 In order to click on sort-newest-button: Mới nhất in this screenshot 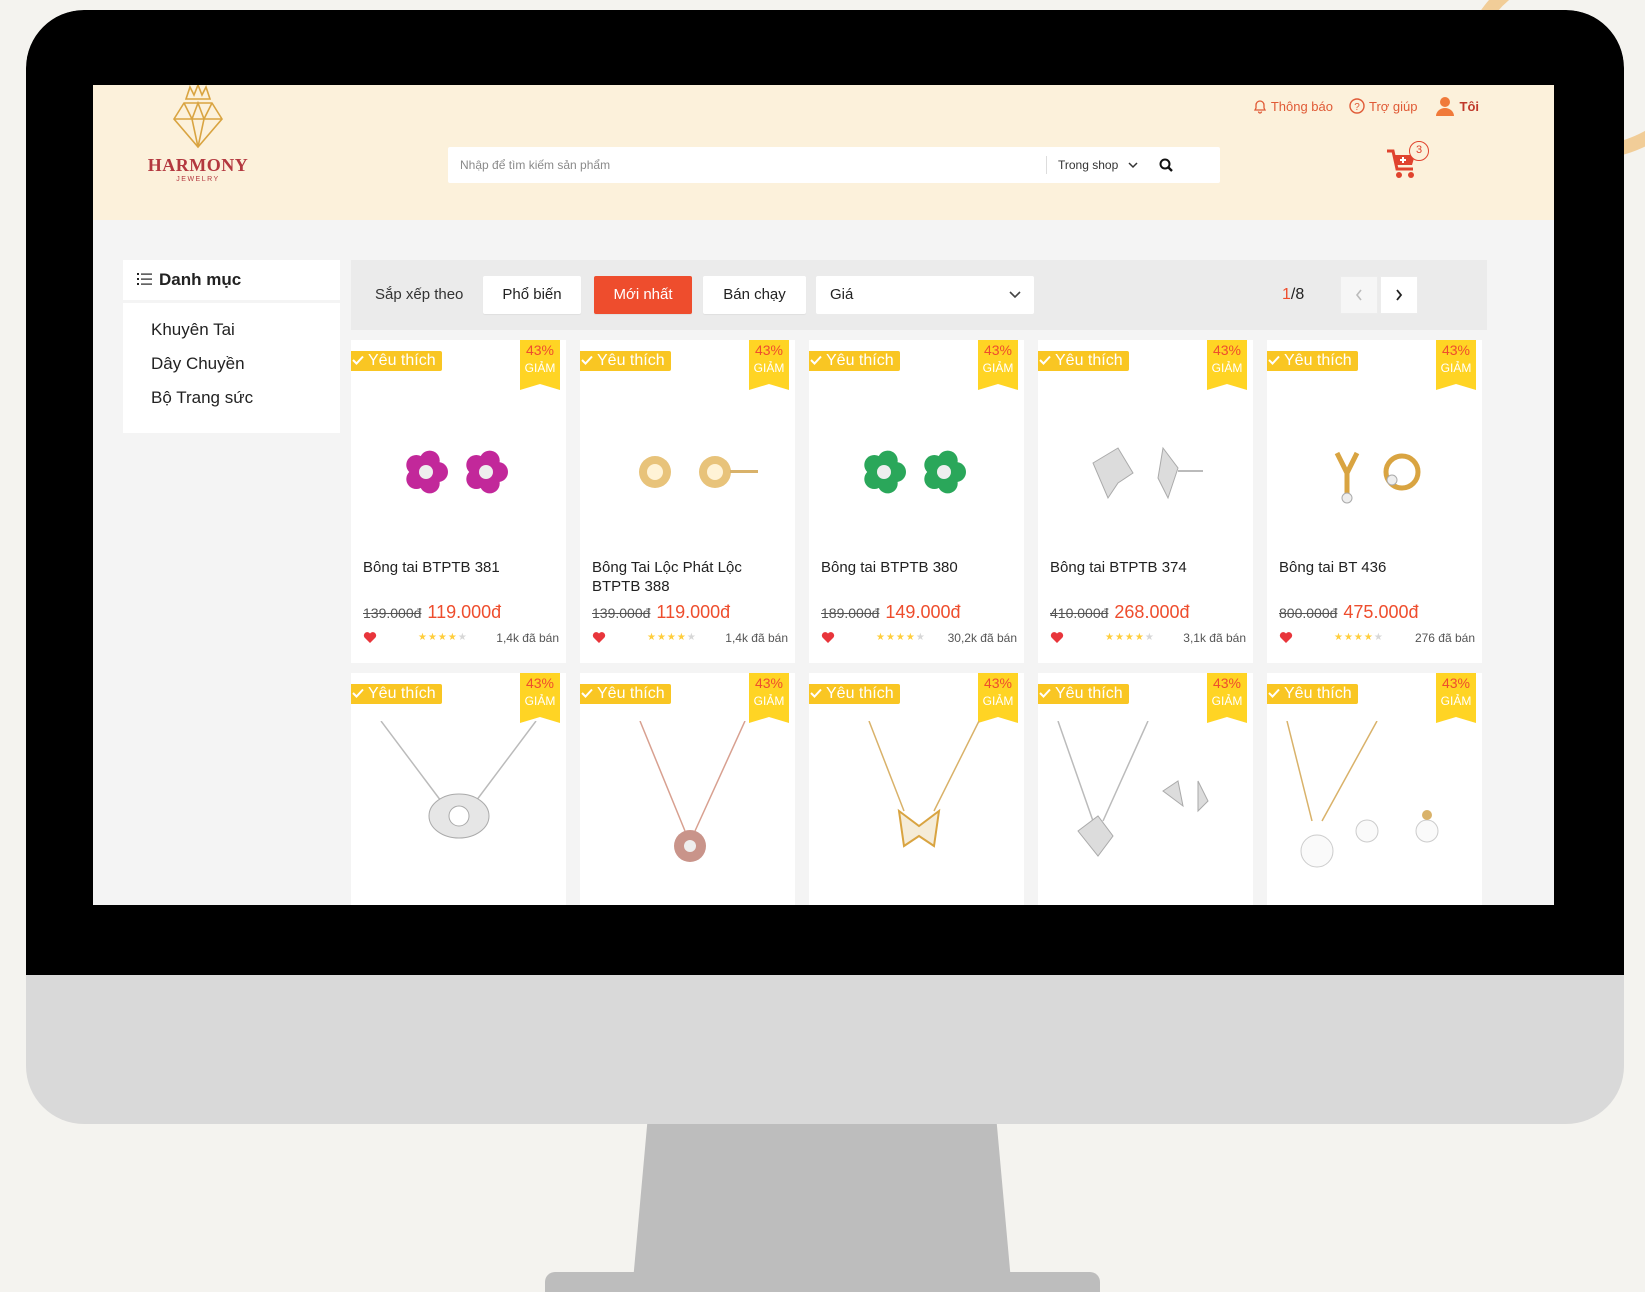, I will do `click(643, 295)`.